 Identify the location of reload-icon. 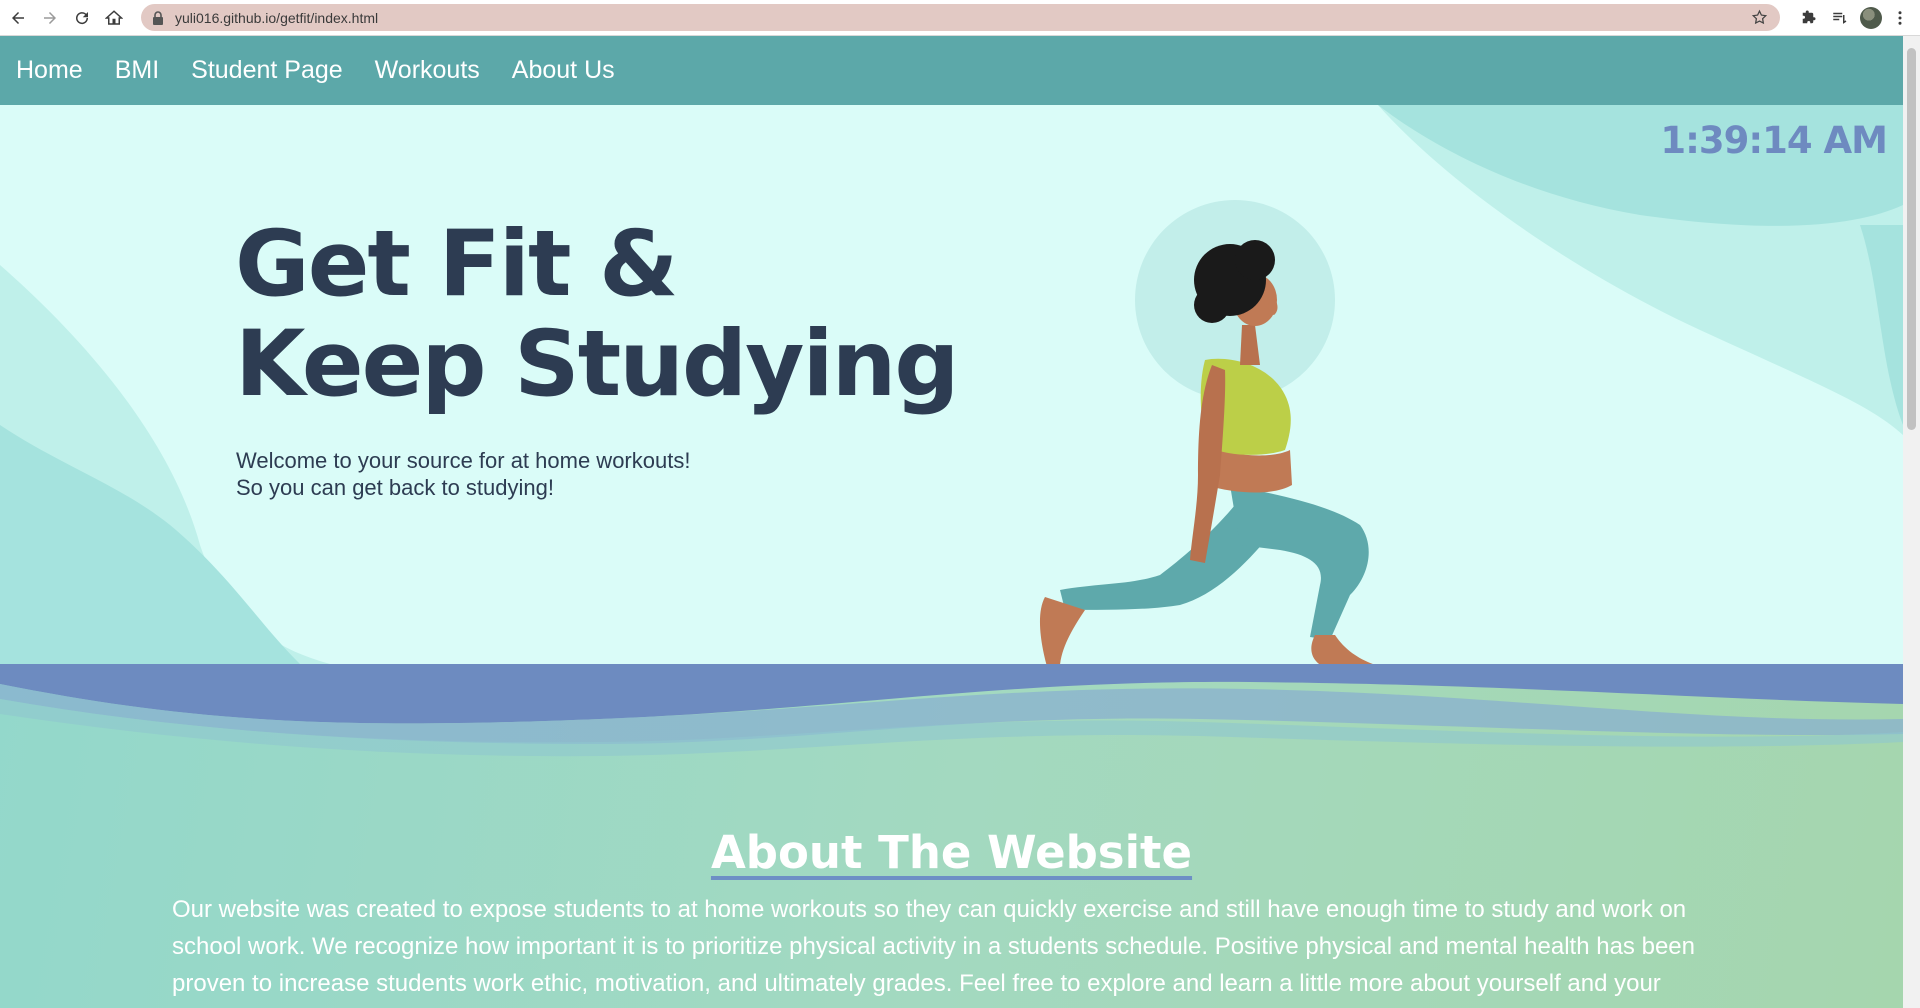
(82, 18).